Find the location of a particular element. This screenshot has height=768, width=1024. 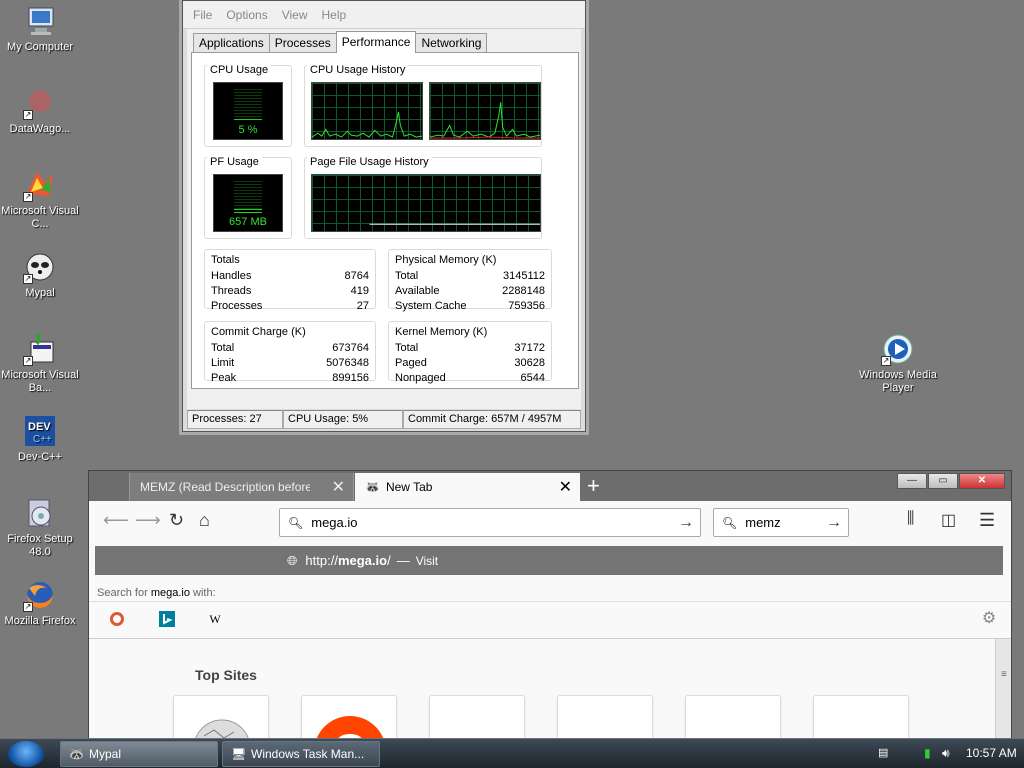

globe-icon: 🌐︎ is located at coordinates (292, 560).